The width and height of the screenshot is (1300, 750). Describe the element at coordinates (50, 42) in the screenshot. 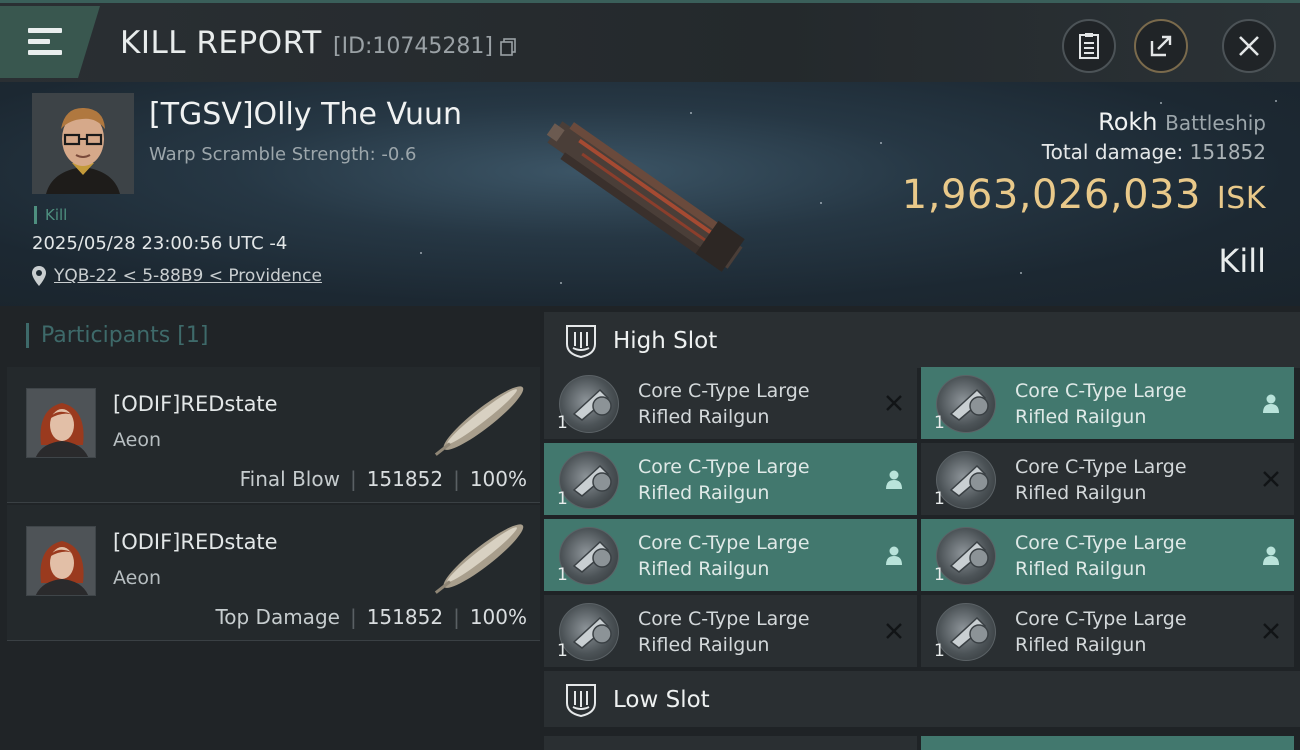

I see `menu-button` at that location.